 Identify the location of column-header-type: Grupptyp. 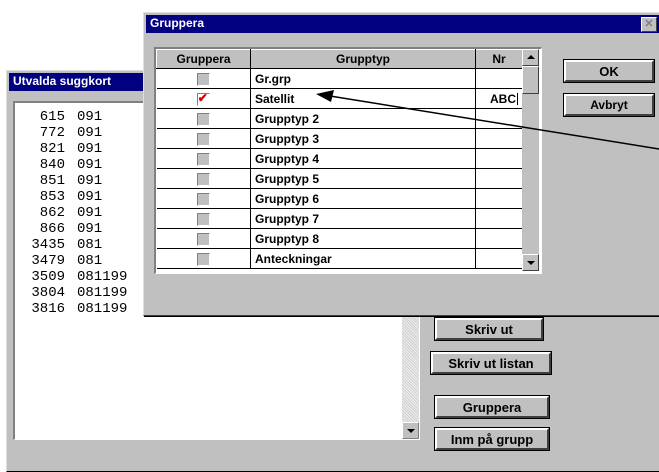
(363, 59).